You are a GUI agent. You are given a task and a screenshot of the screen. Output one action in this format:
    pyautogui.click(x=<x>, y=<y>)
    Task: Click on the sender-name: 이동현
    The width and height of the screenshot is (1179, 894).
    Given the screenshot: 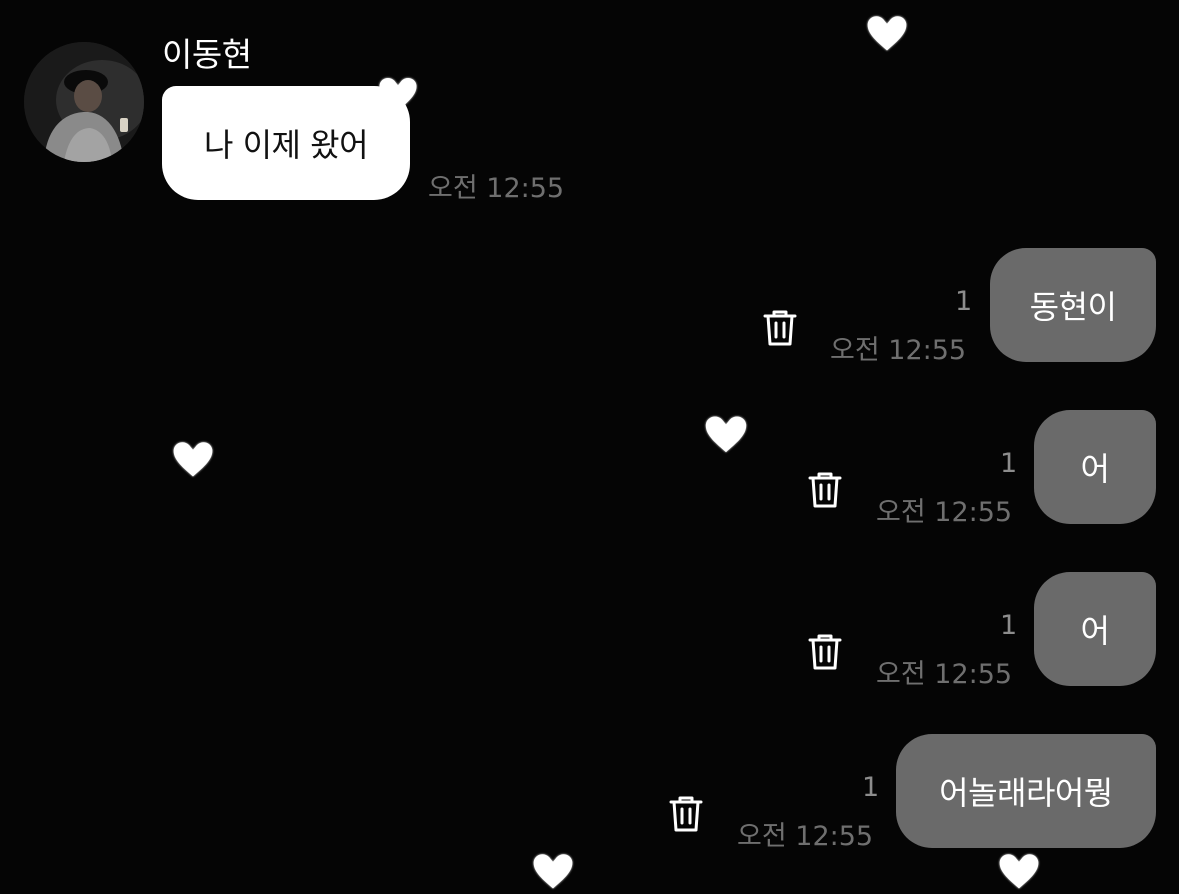 What is the action you would take?
    pyautogui.click(x=207, y=54)
    